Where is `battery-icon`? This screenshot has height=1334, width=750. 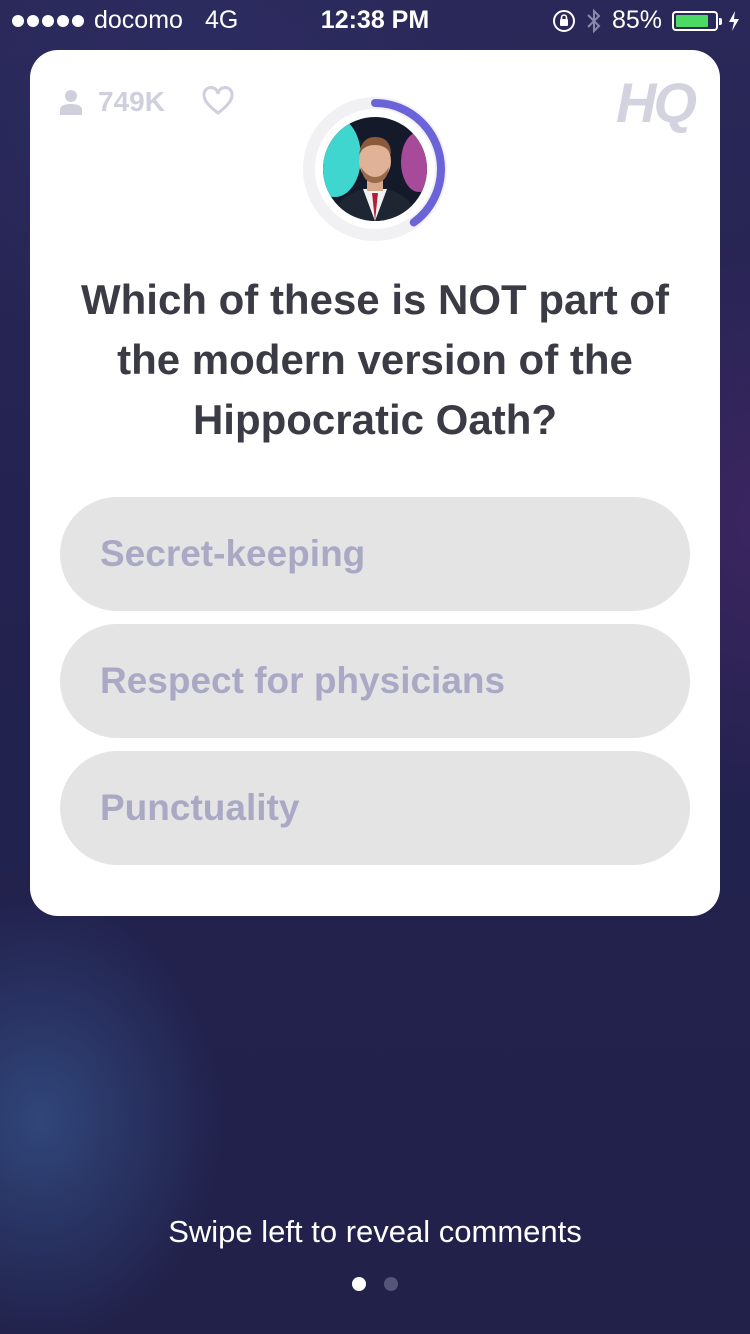
battery-icon is located at coordinates (697, 20).